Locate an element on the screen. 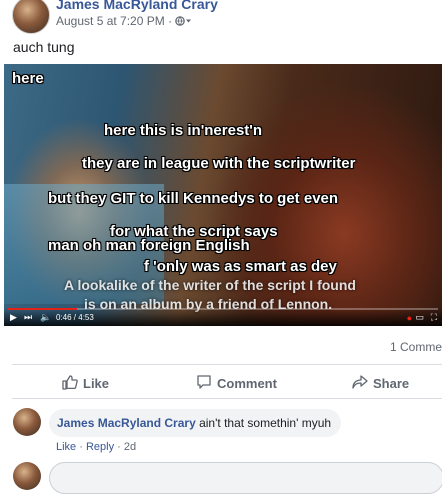 The width and height of the screenshot is (442, 494). next-icon: ⏭ is located at coordinates (28, 317).